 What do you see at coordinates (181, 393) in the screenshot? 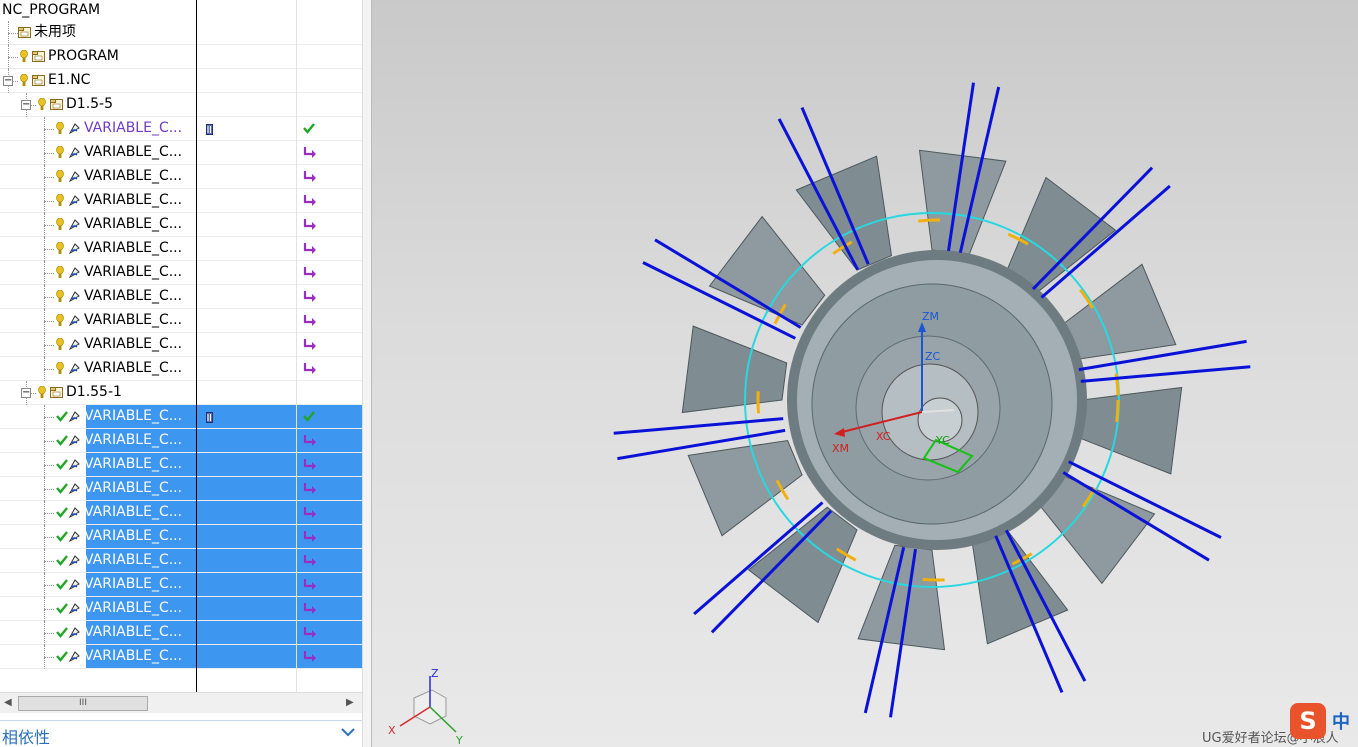
I see `program-group-row: − D1.55-1` at bounding box center [181, 393].